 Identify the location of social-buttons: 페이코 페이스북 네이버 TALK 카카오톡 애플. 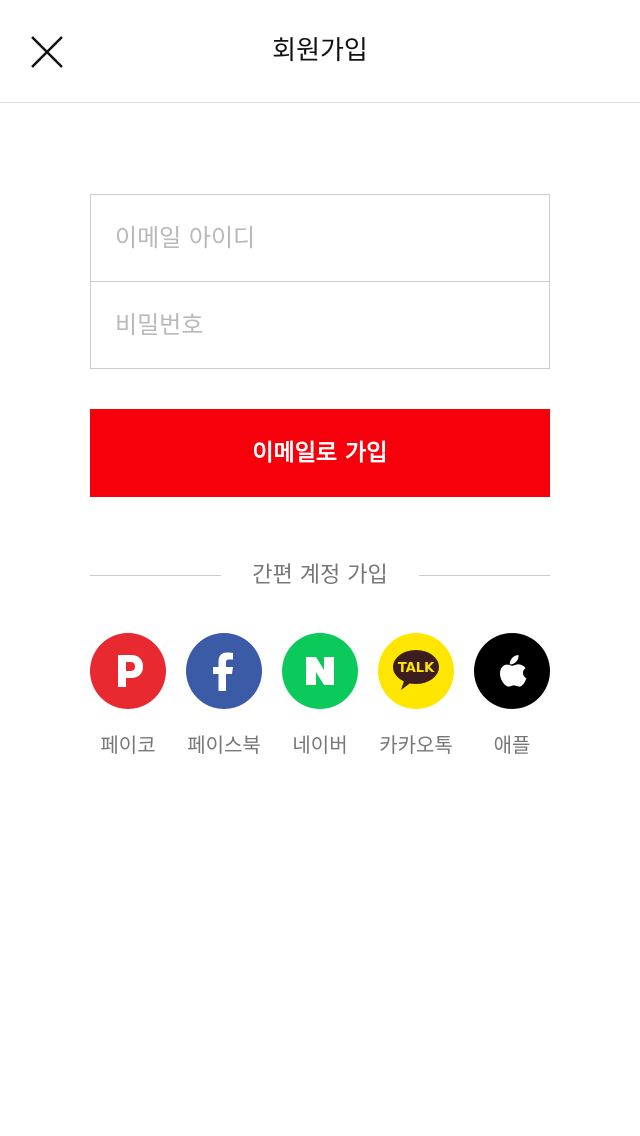
(320, 703).